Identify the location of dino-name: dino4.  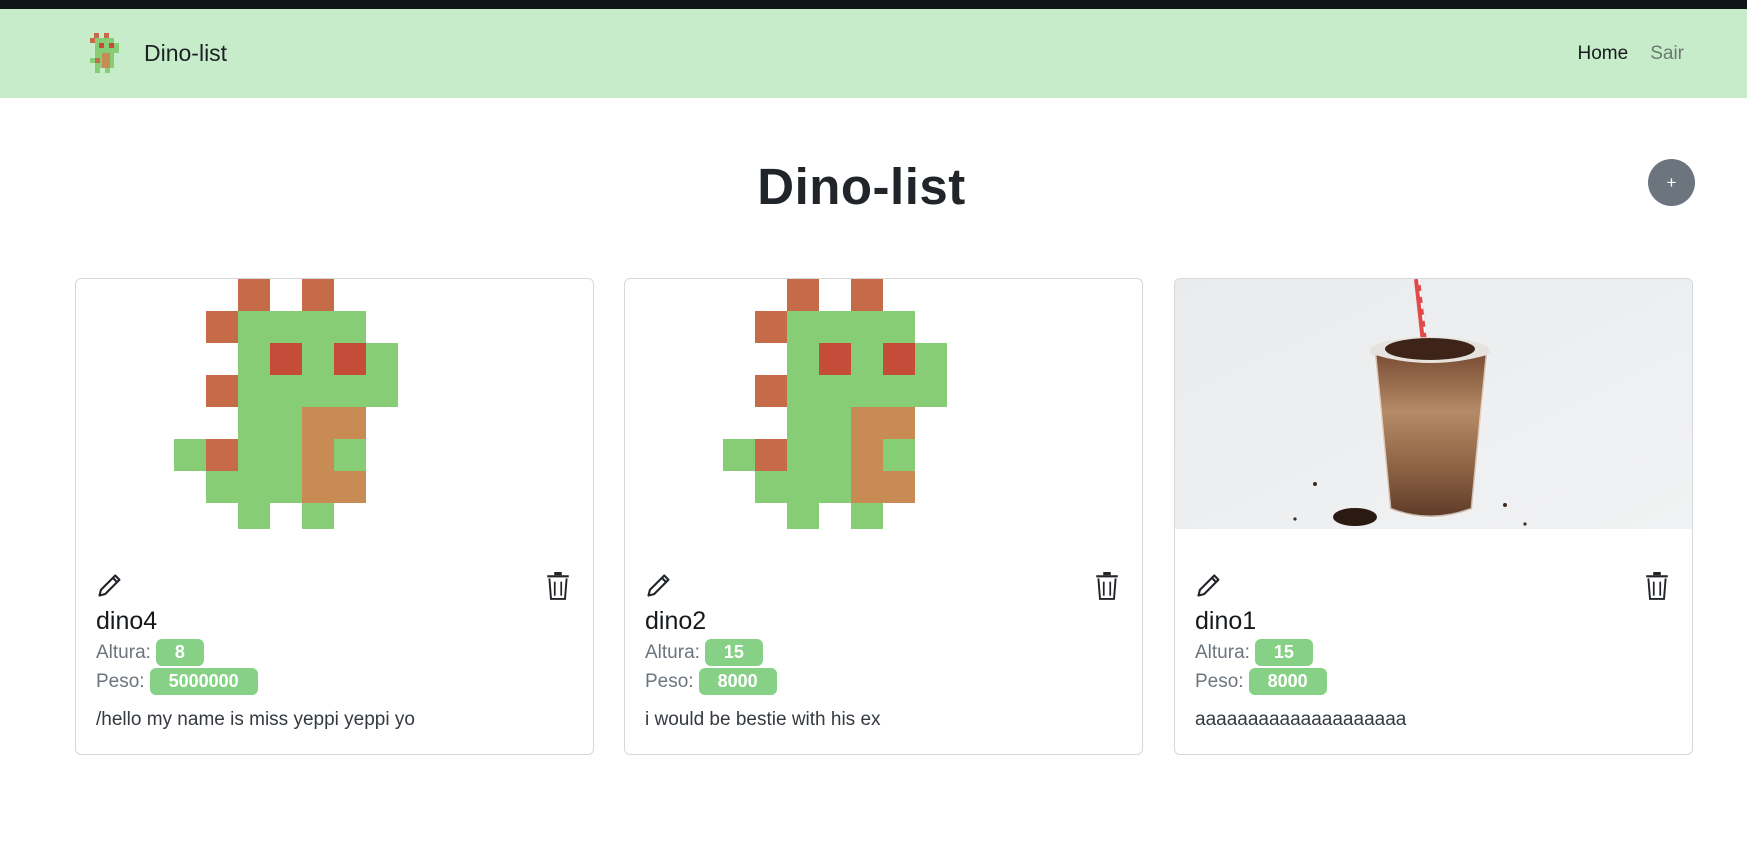
(127, 621).